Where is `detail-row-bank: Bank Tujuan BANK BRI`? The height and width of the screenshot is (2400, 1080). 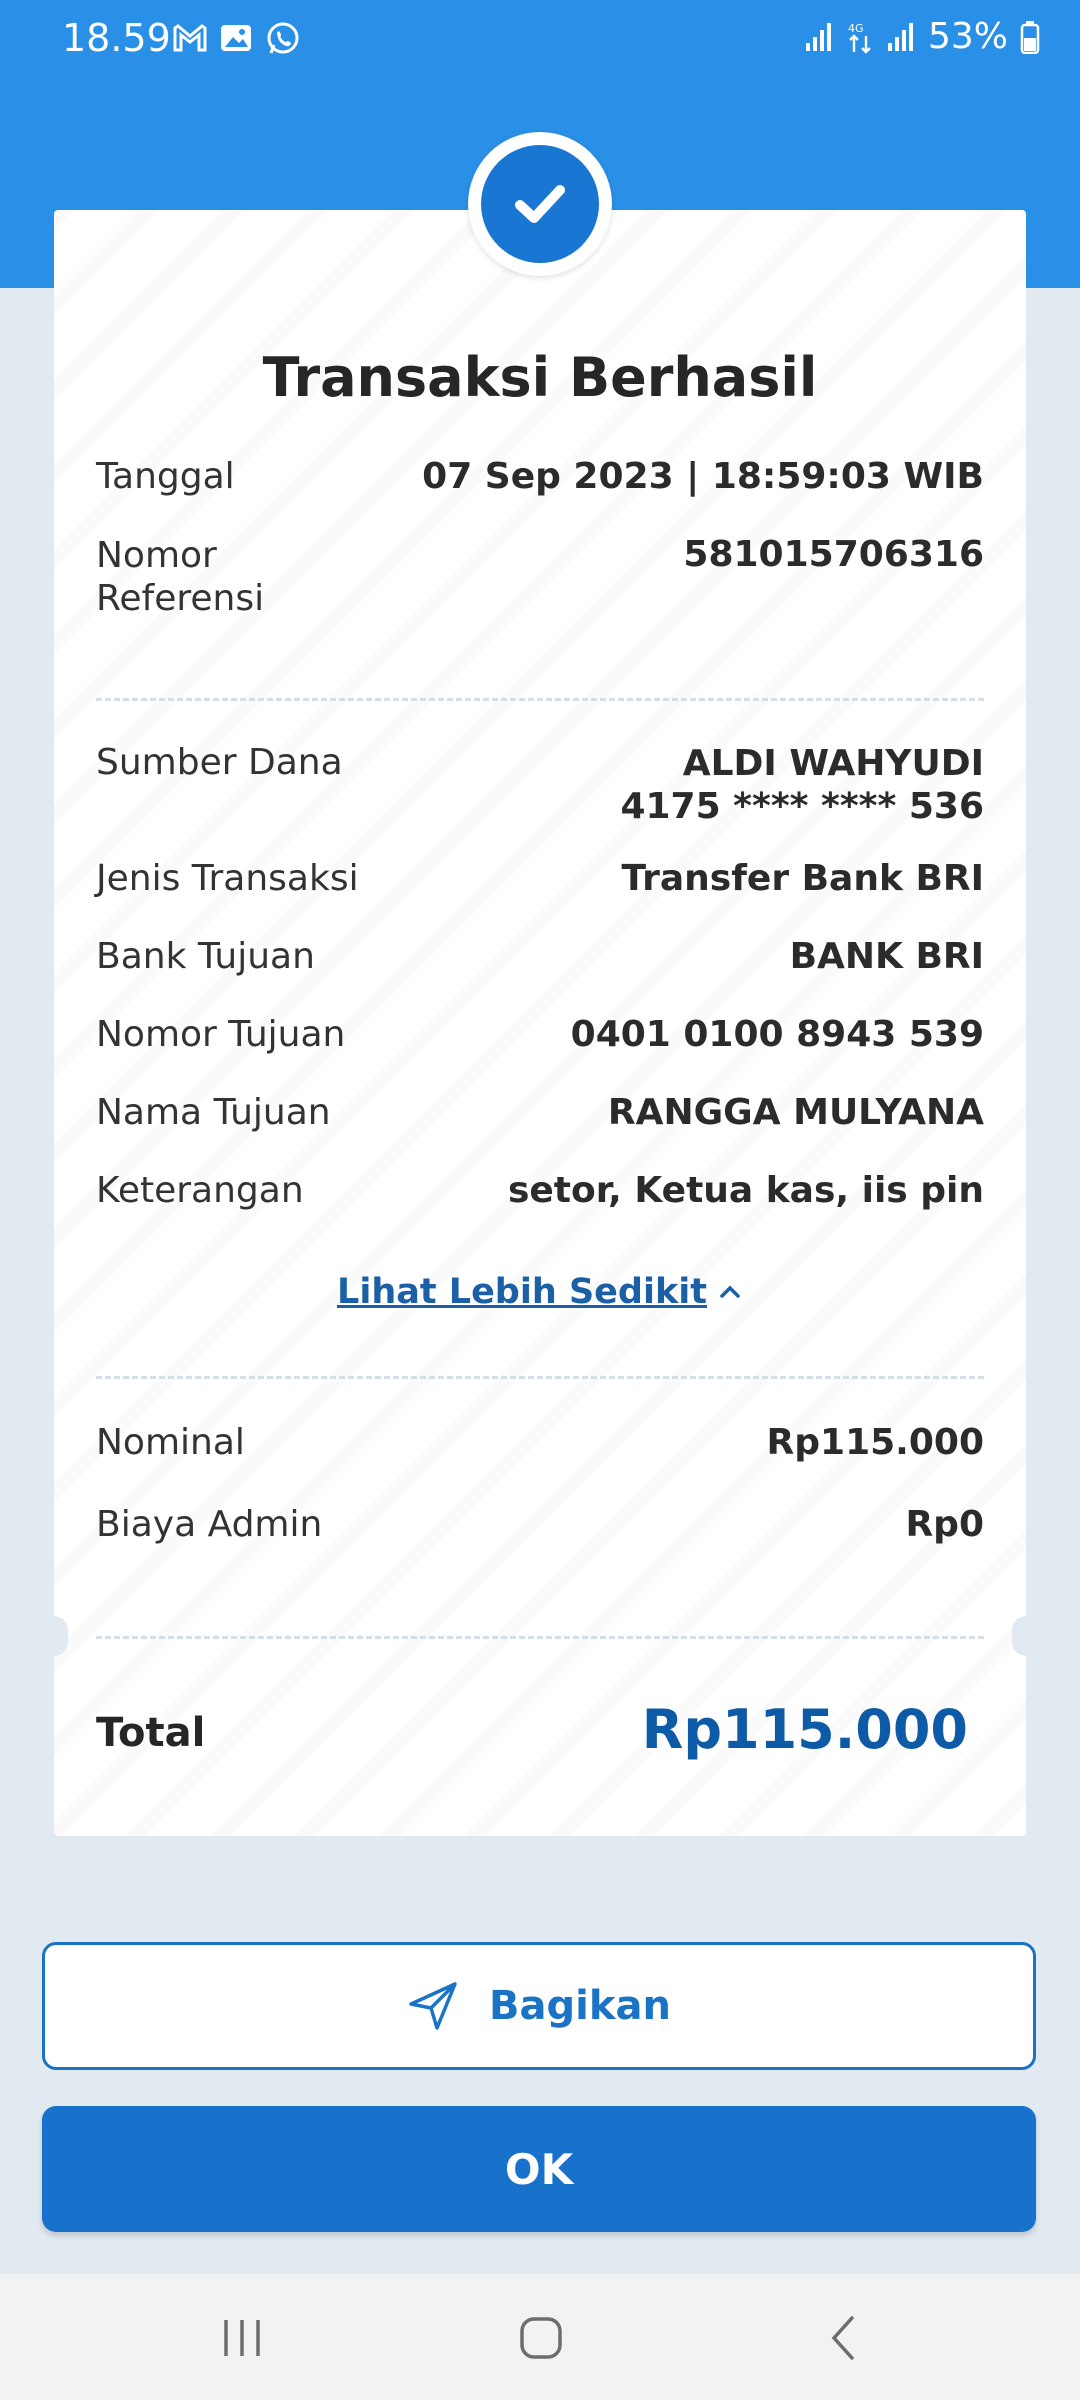 detail-row-bank: Bank Tujuan BANK BRI is located at coordinates (540, 956).